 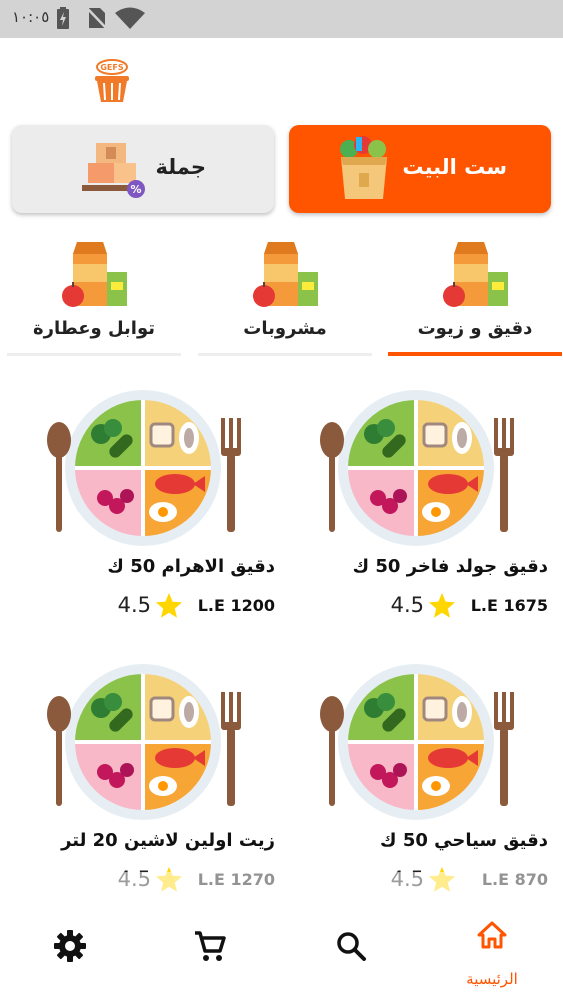 I want to click on category-tab-spices: توابل وعطارة, so click(x=94, y=294).